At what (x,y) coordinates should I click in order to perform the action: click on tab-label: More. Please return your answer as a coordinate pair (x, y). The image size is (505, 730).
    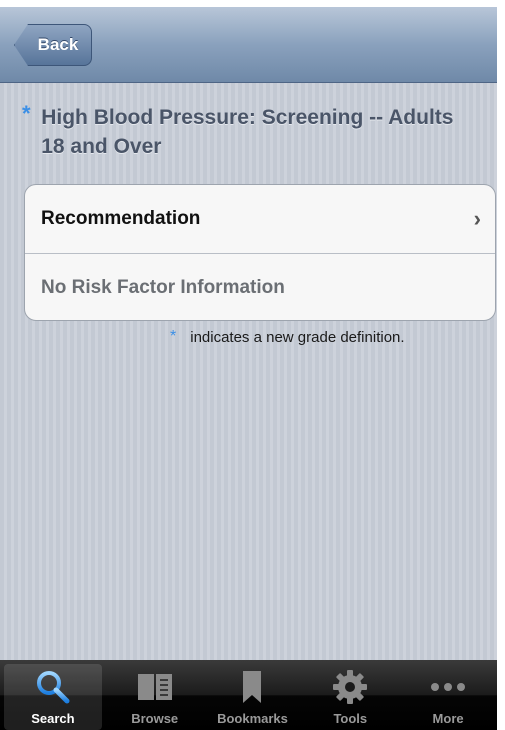
    Looking at the image, I should click on (448, 718).